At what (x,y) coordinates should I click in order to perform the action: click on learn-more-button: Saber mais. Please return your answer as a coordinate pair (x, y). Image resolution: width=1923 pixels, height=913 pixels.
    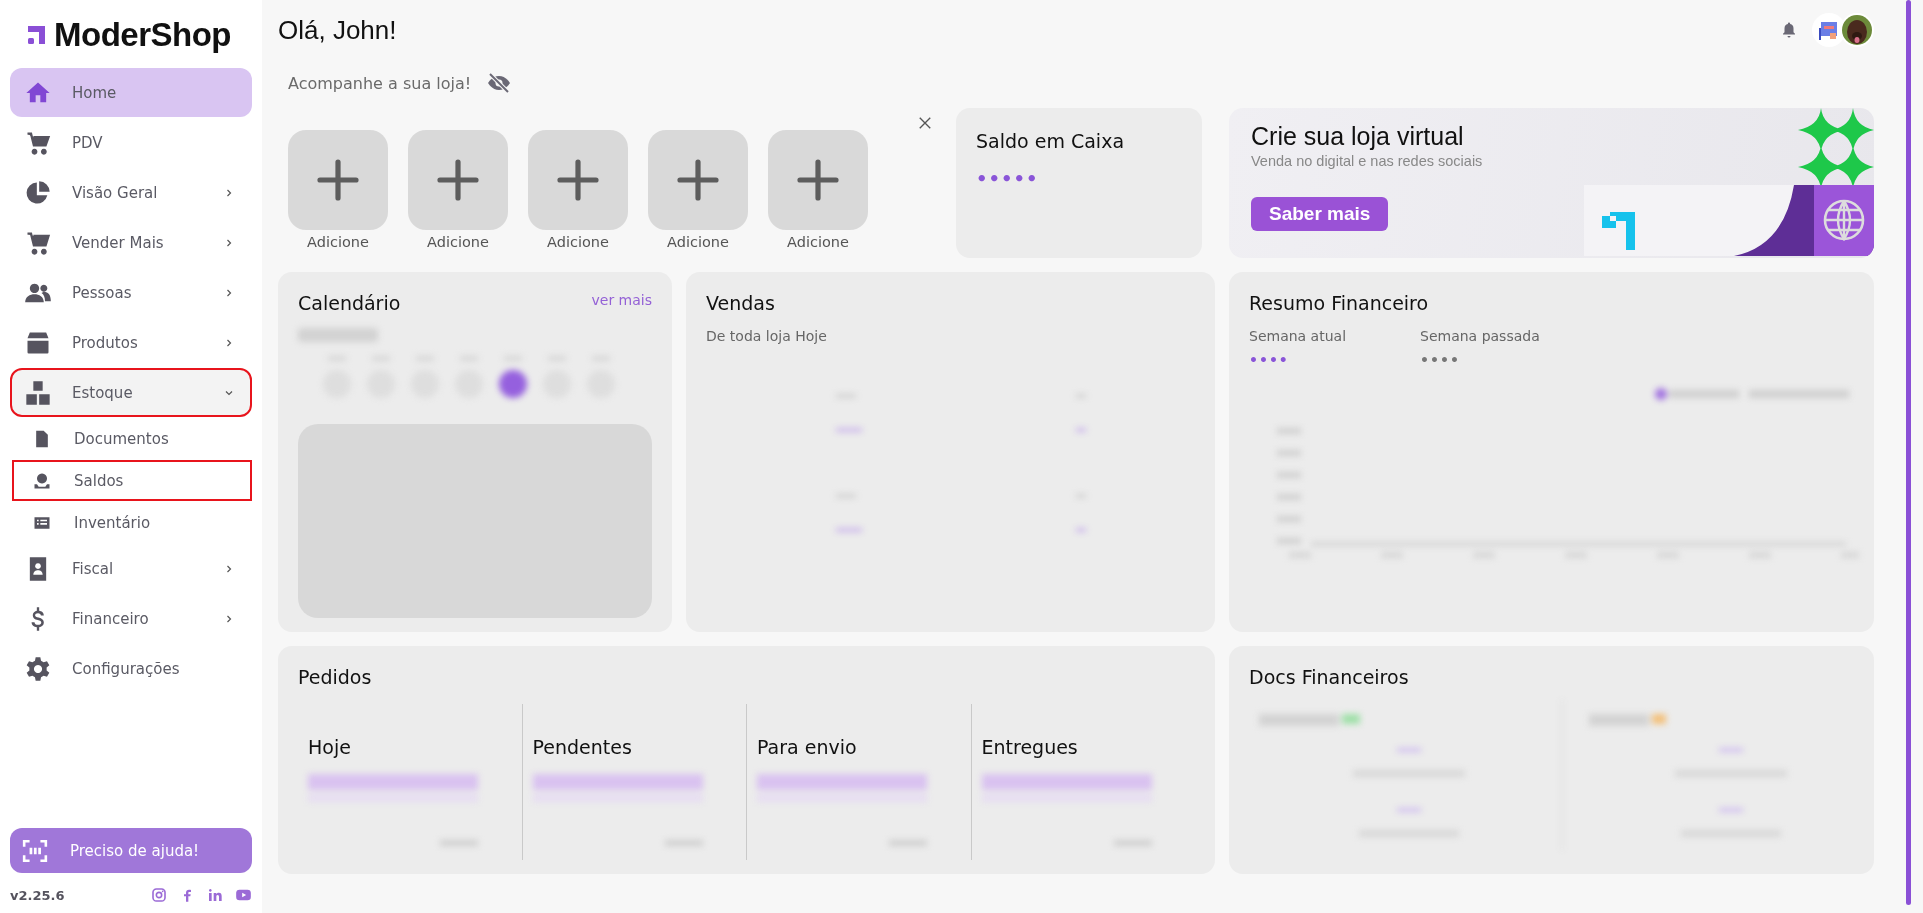
    Looking at the image, I should click on (1320, 214).